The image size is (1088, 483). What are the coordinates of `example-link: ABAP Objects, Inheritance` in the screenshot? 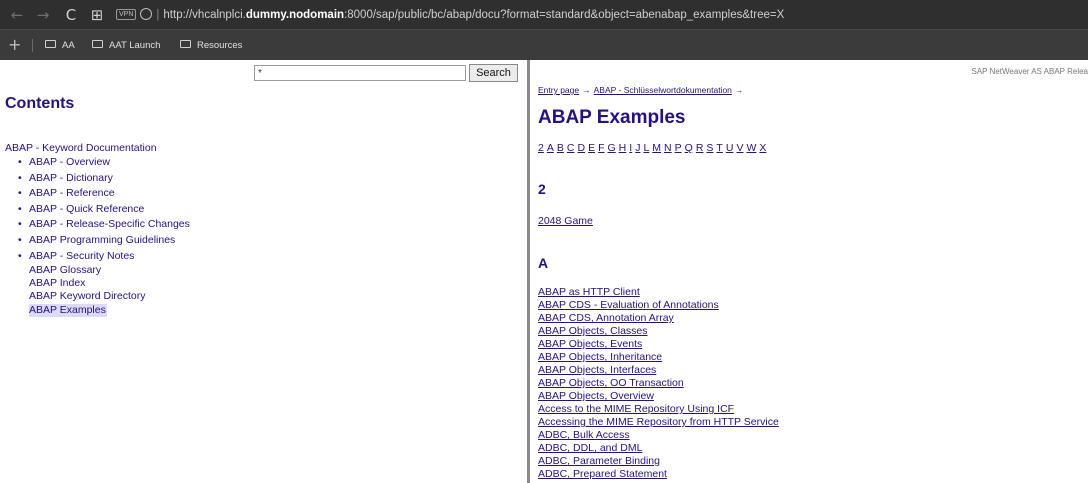 It's located at (658, 357).